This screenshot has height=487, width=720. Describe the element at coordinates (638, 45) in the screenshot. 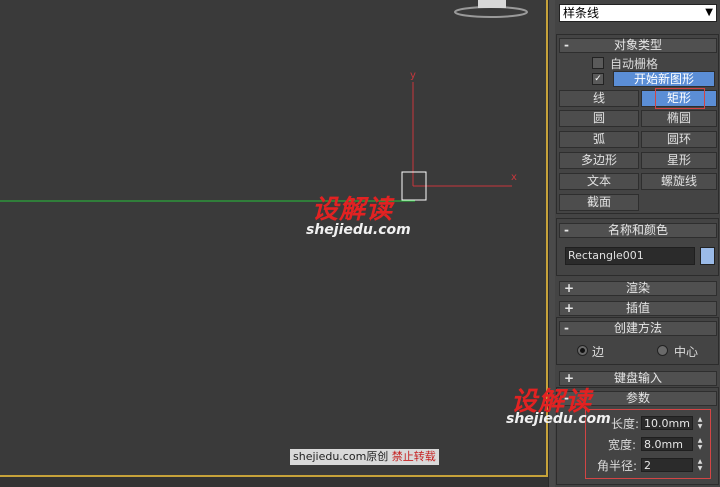

I see `object-type-title: - 对象类型` at that location.